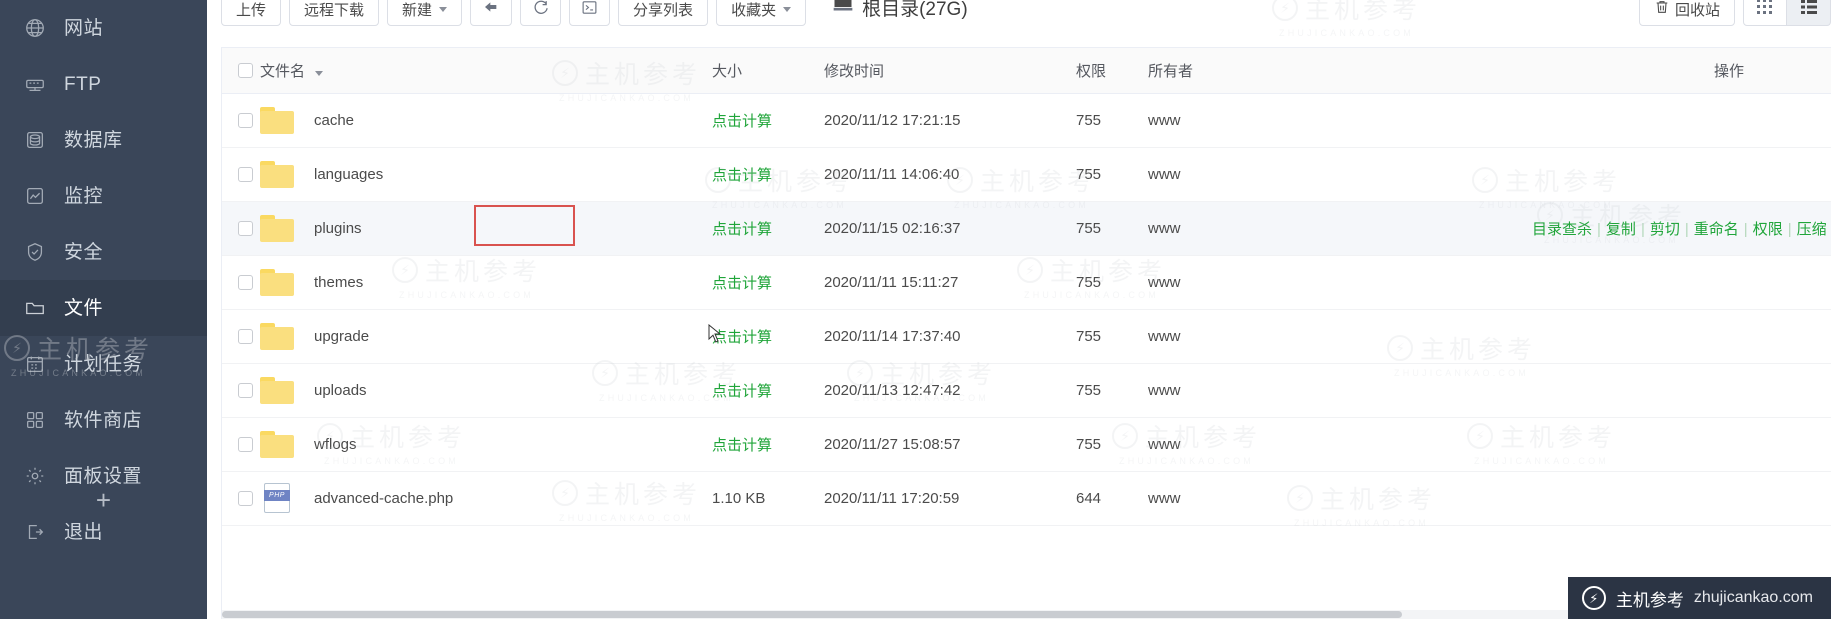 The height and width of the screenshot is (619, 1831). What do you see at coordinates (339, 282) in the screenshot?
I see `file-name: themes` at bounding box center [339, 282].